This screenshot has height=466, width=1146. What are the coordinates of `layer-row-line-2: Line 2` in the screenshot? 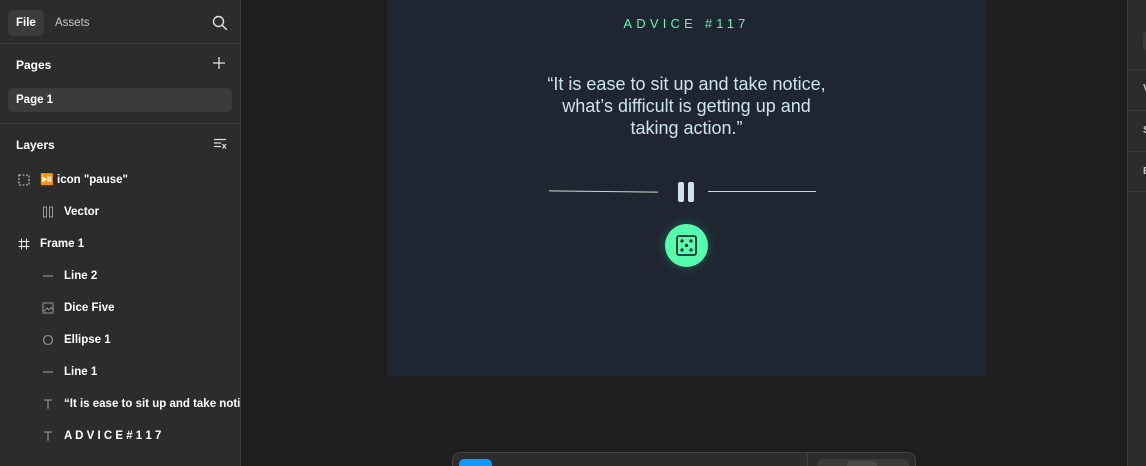 It's located at (120, 276).